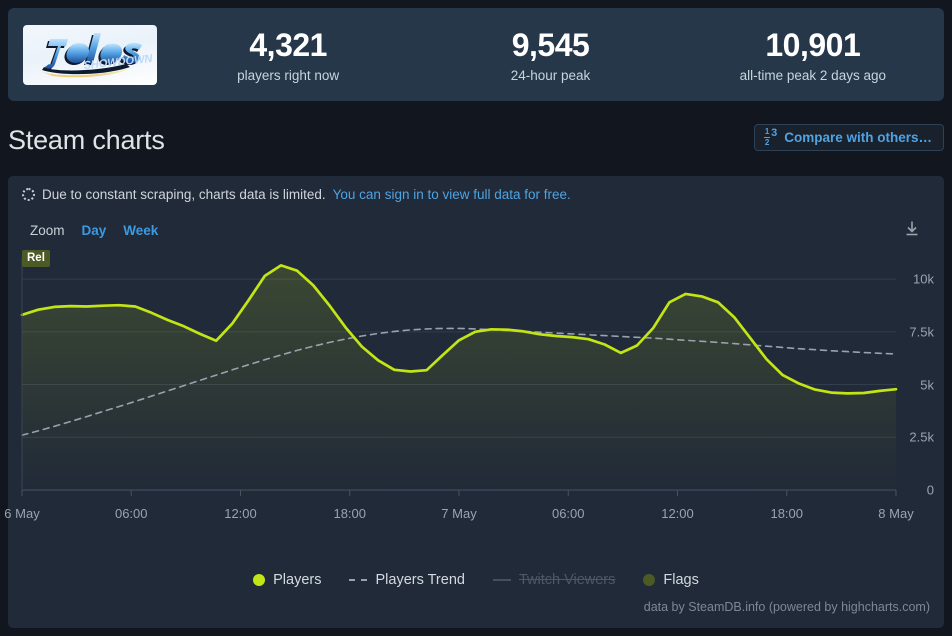 The width and height of the screenshot is (952, 636). Describe the element at coordinates (550, 75) in the screenshot. I see `stat-label: 24-hour peak` at that location.